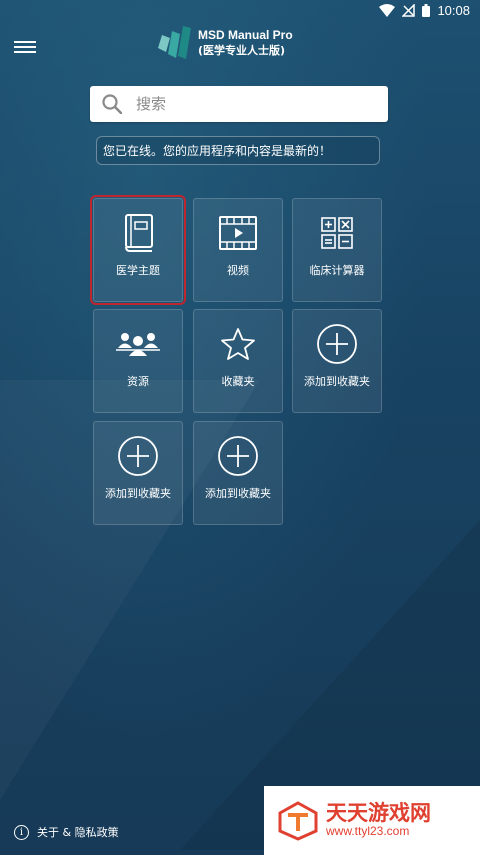  What do you see at coordinates (217, 151) in the screenshot?
I see `online-status-text: 您已在线。您的应用程序和内容是最新的！` at bounding box center [217, 151].